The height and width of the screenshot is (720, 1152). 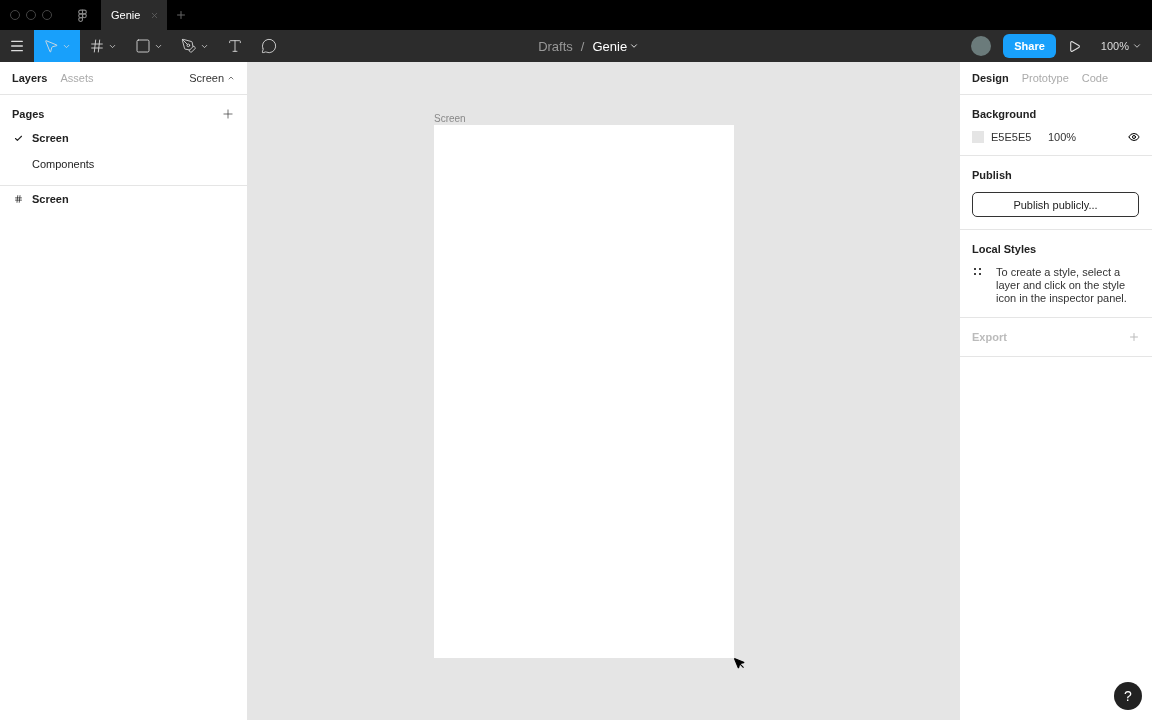 What do you see at coordinates (992, 175) in the screenshot?
I see `section-title: Publish` at bounding box center [992, 175].